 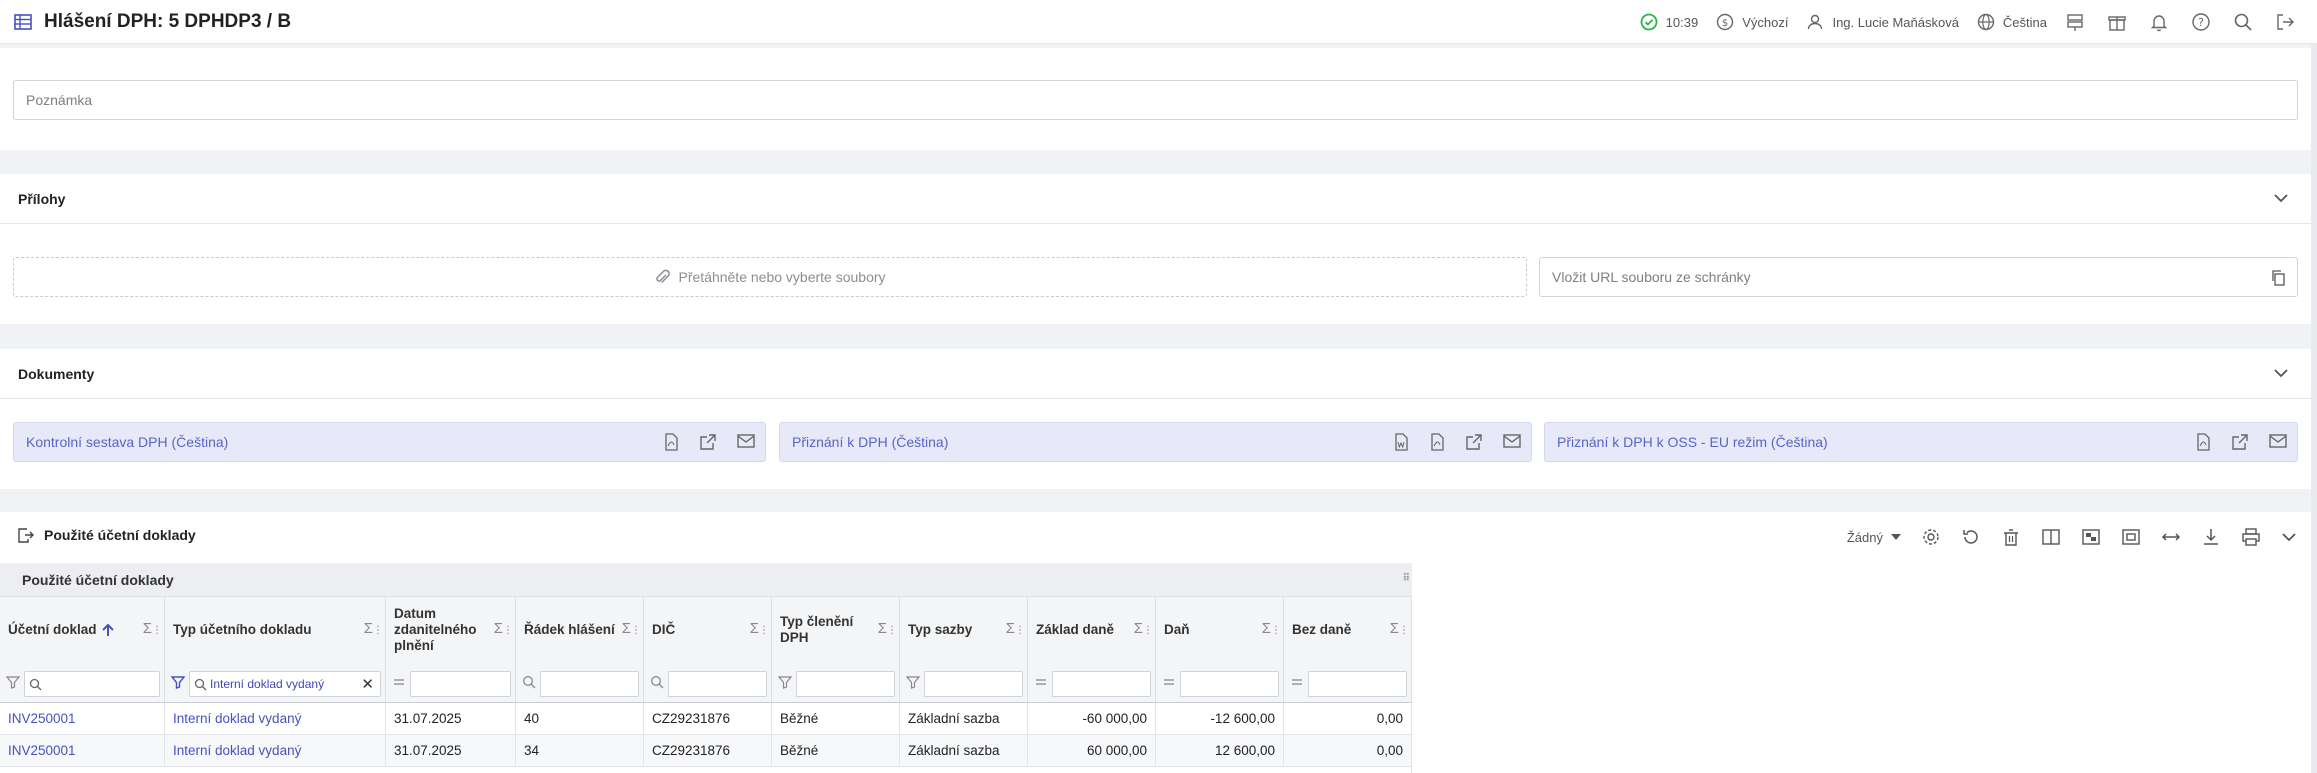 What do you see at coordinates (1918, 277) in the screenshot?
I see `url-input: Vložit URL souboru ze schránky` at bounding box center [1918, 277].